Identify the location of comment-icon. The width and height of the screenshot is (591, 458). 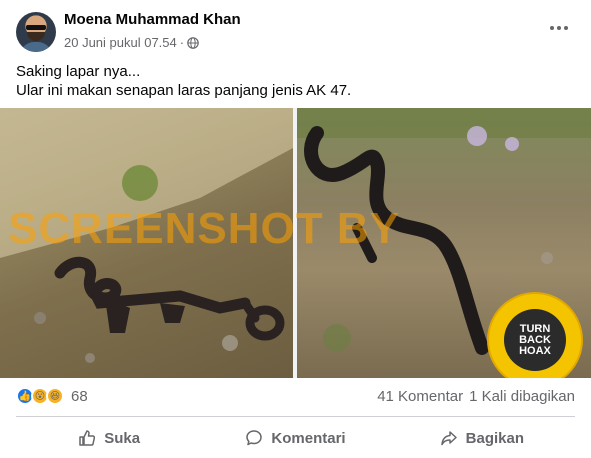
(254, 438).